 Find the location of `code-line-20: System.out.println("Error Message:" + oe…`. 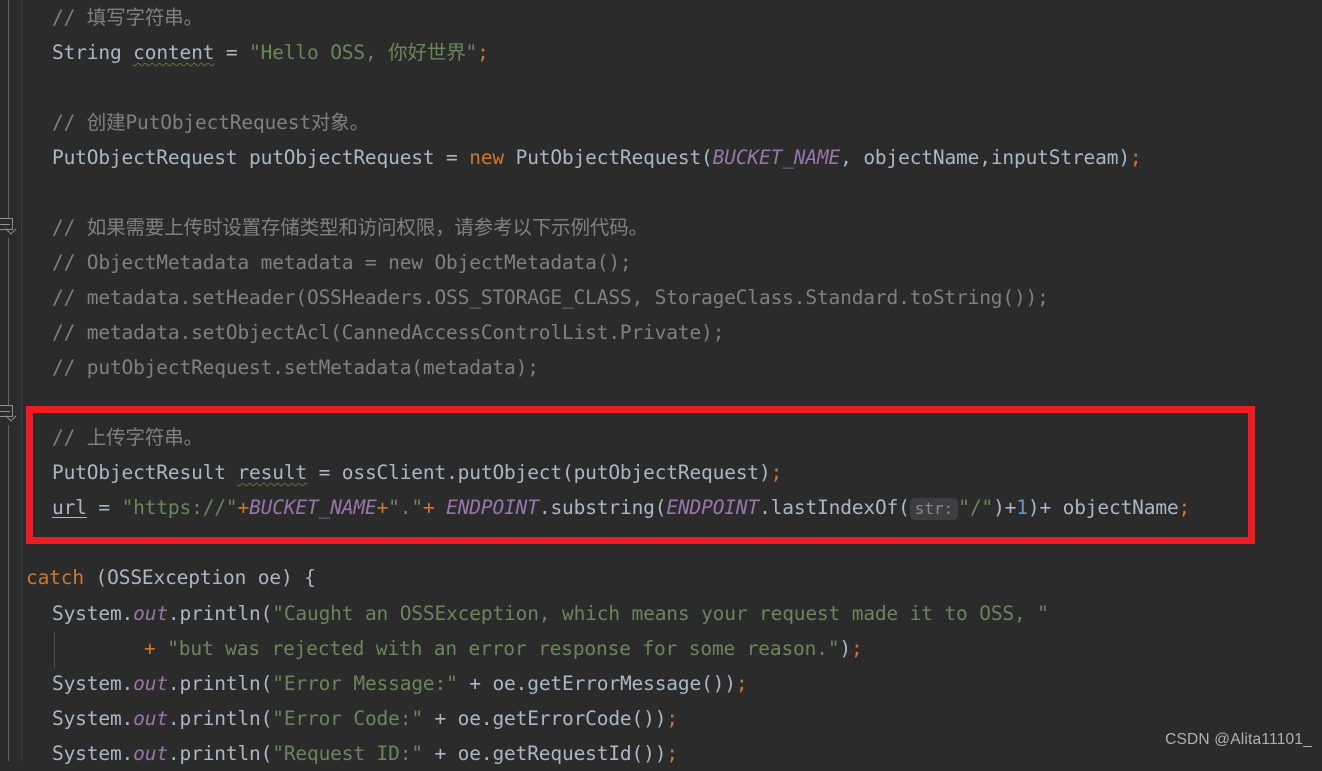

code-line-20: System.out.println("Error Message:" + oe… is located at coordinates (400, 683).